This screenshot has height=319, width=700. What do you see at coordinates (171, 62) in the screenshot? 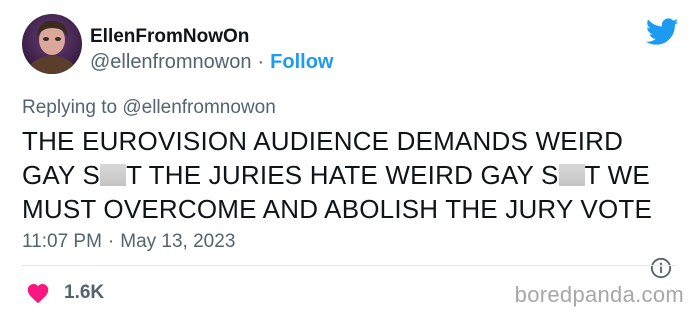
I see `author-handle: @ellenfromnowon` at bounding box center [171, 62].